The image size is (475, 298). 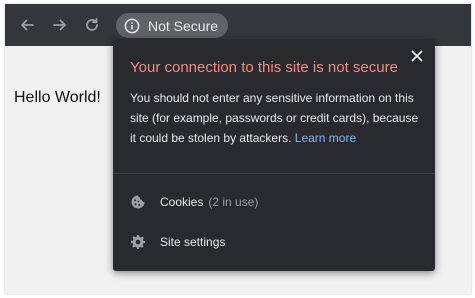 What do you see at coordinates (132, 26) in the screenshot?
I see `info-icon` at bounding box center [132, 26].